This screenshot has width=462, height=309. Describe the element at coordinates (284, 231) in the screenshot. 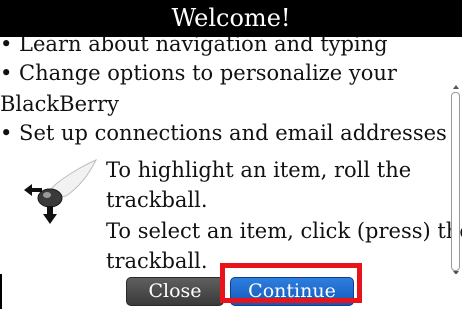

I see `tip-select: To select an item, click (press) the` at that location.